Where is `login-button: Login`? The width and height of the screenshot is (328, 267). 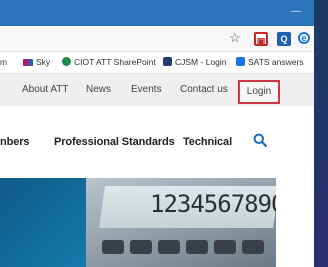 login-button: Login is located at coordinates (259, 92).